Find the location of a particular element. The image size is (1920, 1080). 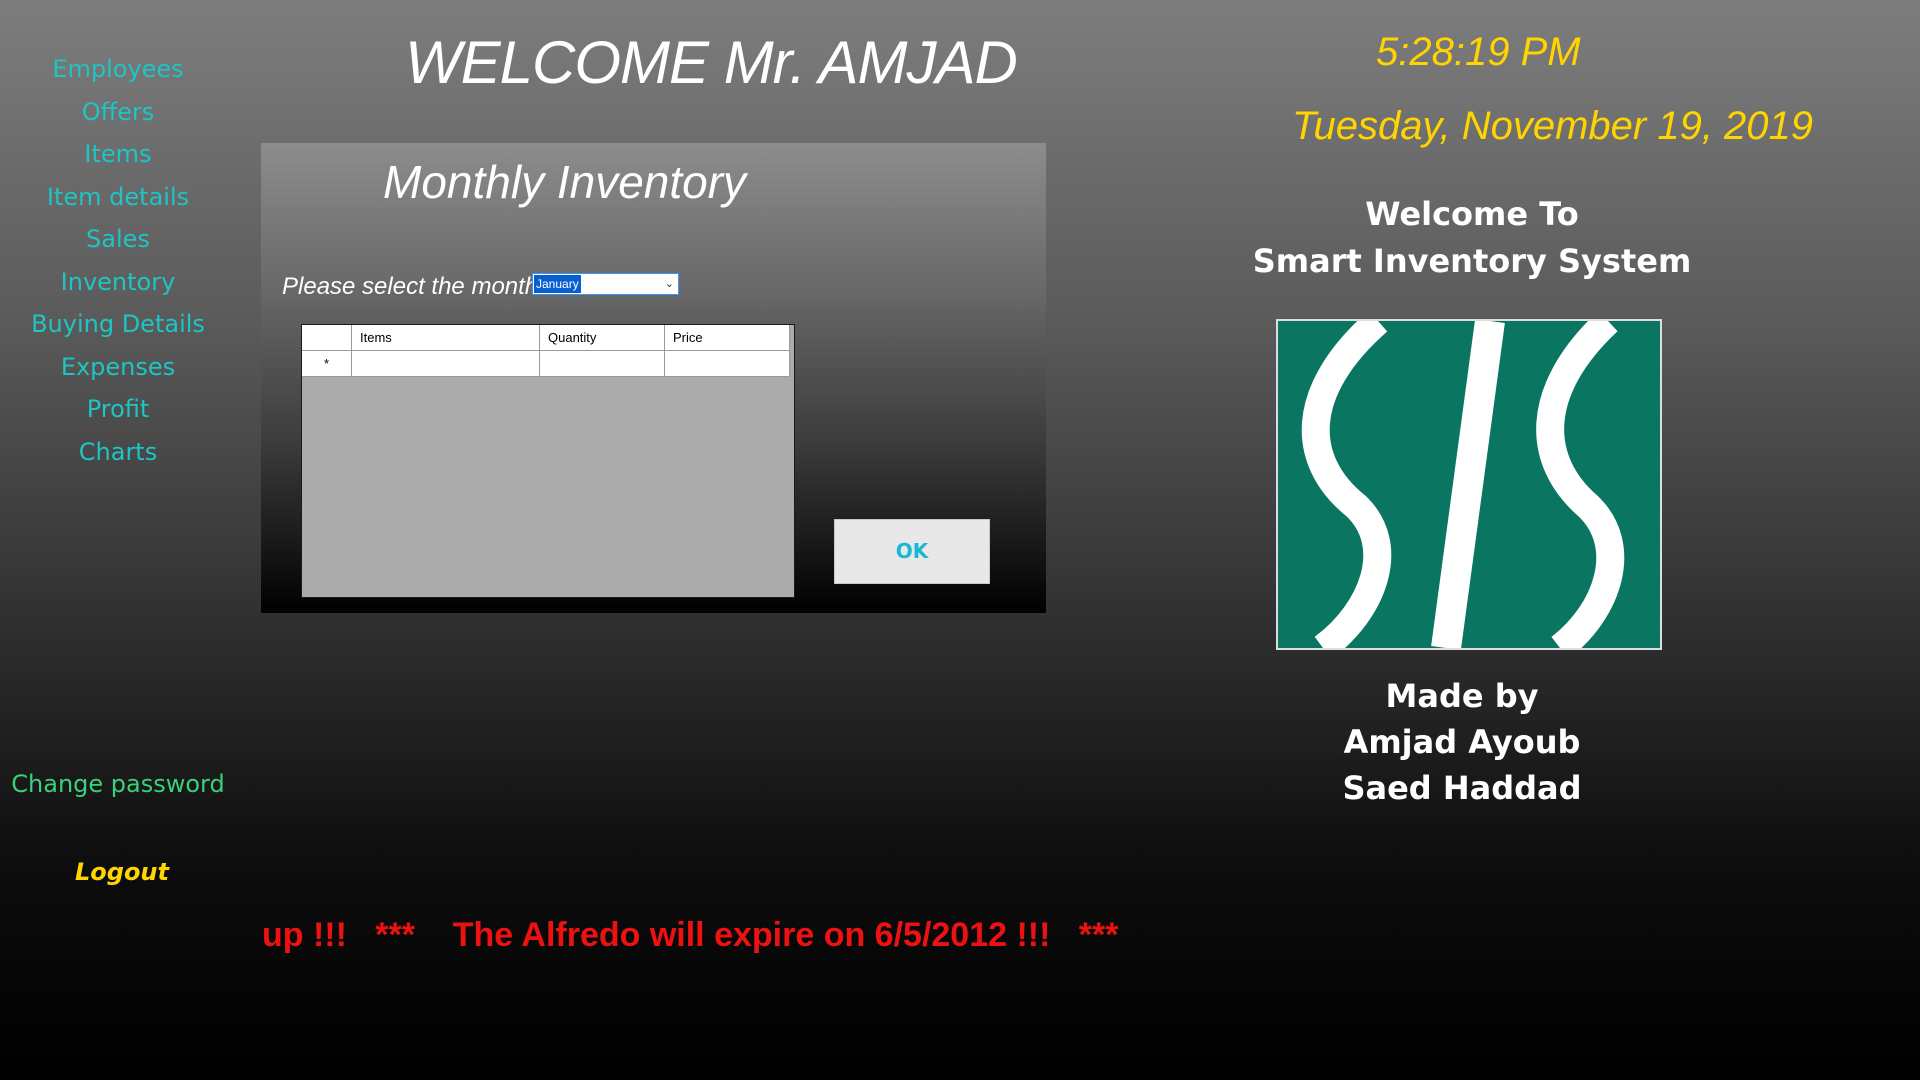

sidebar-item-employees: Employees is located at coordinates (117, 69).